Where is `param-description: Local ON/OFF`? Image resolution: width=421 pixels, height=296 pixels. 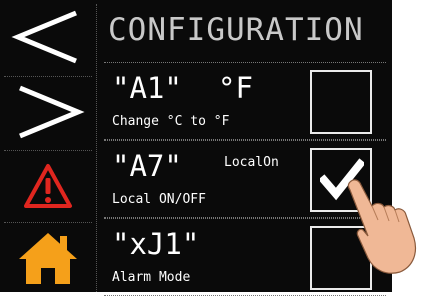 param-description: Local ON/OFF is located at coordinates (159, 199).